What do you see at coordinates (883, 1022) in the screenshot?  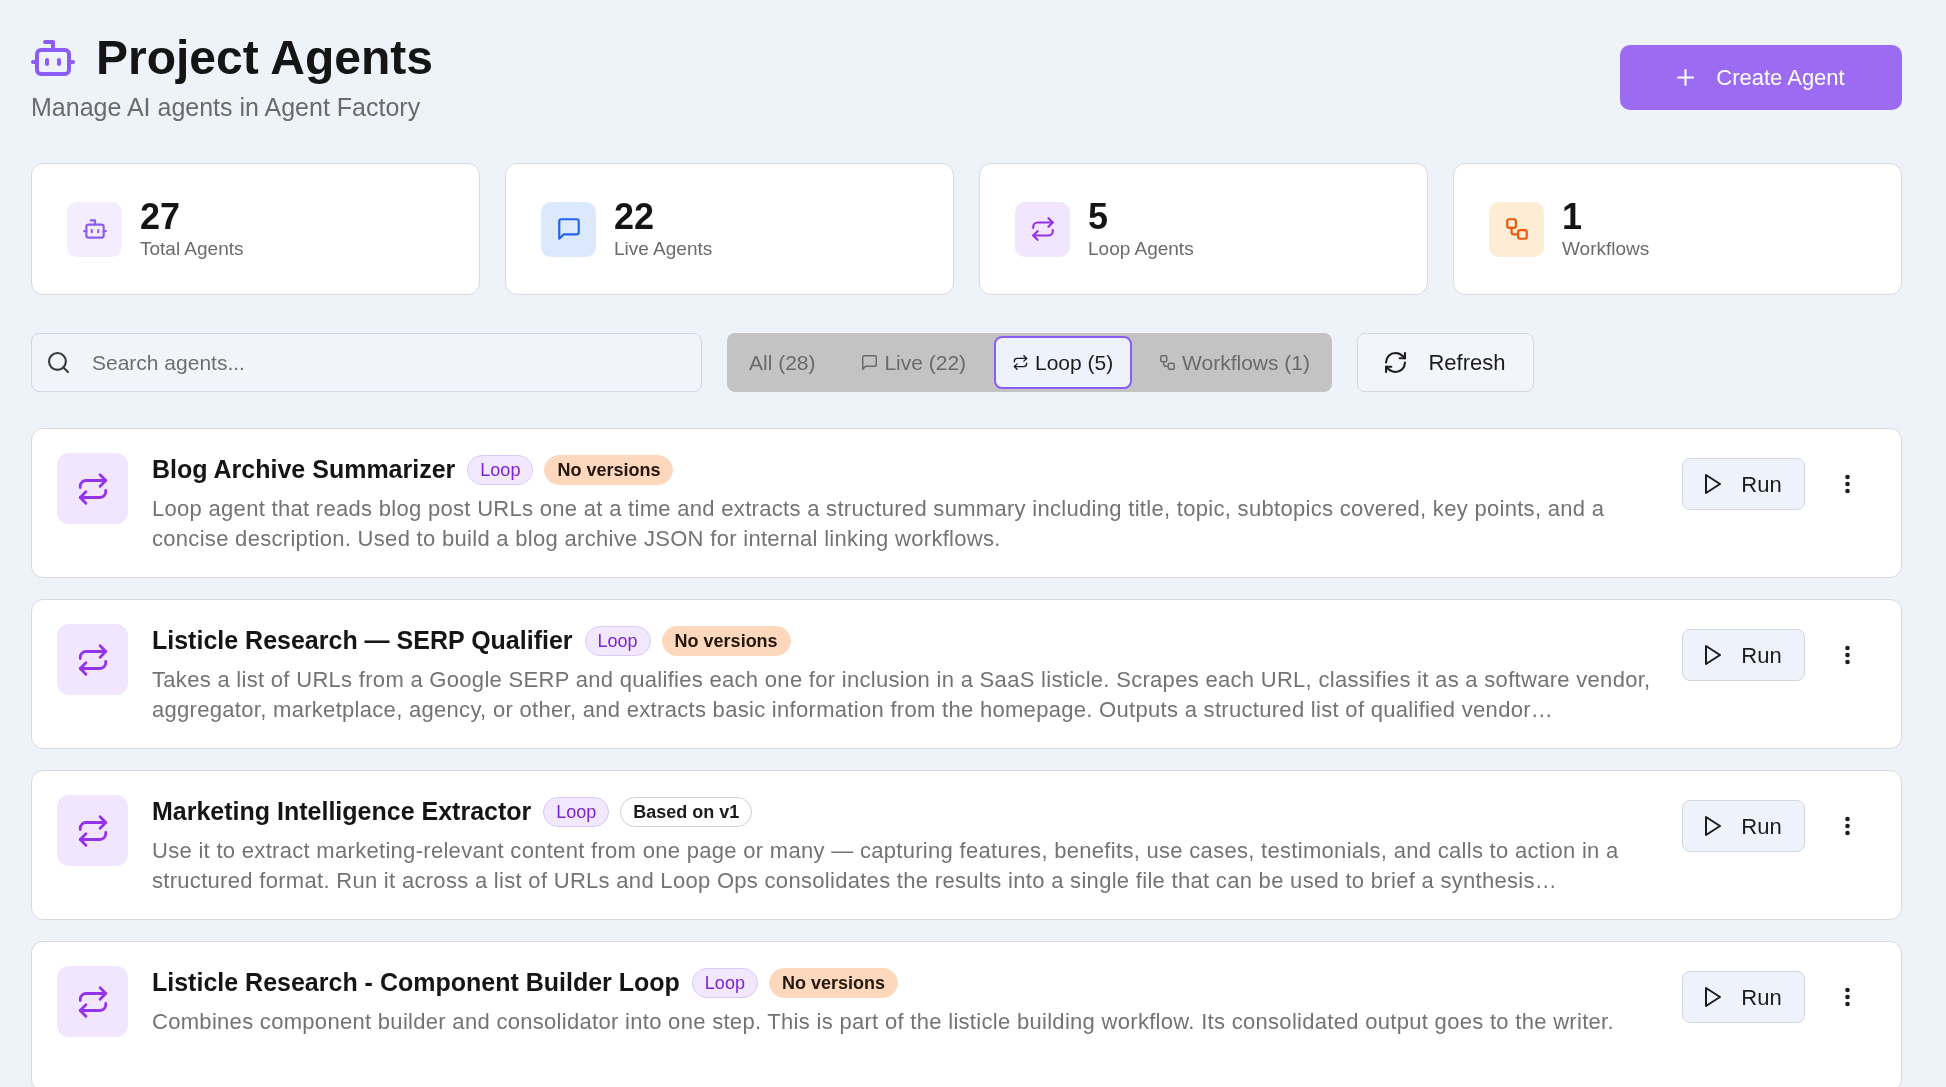 I see `agent-description: Combines component builder and consolidator into one step. This is part of the listicle building workflow. Its consolidated output goes to the writer.` at bounding box center [883, 1022].